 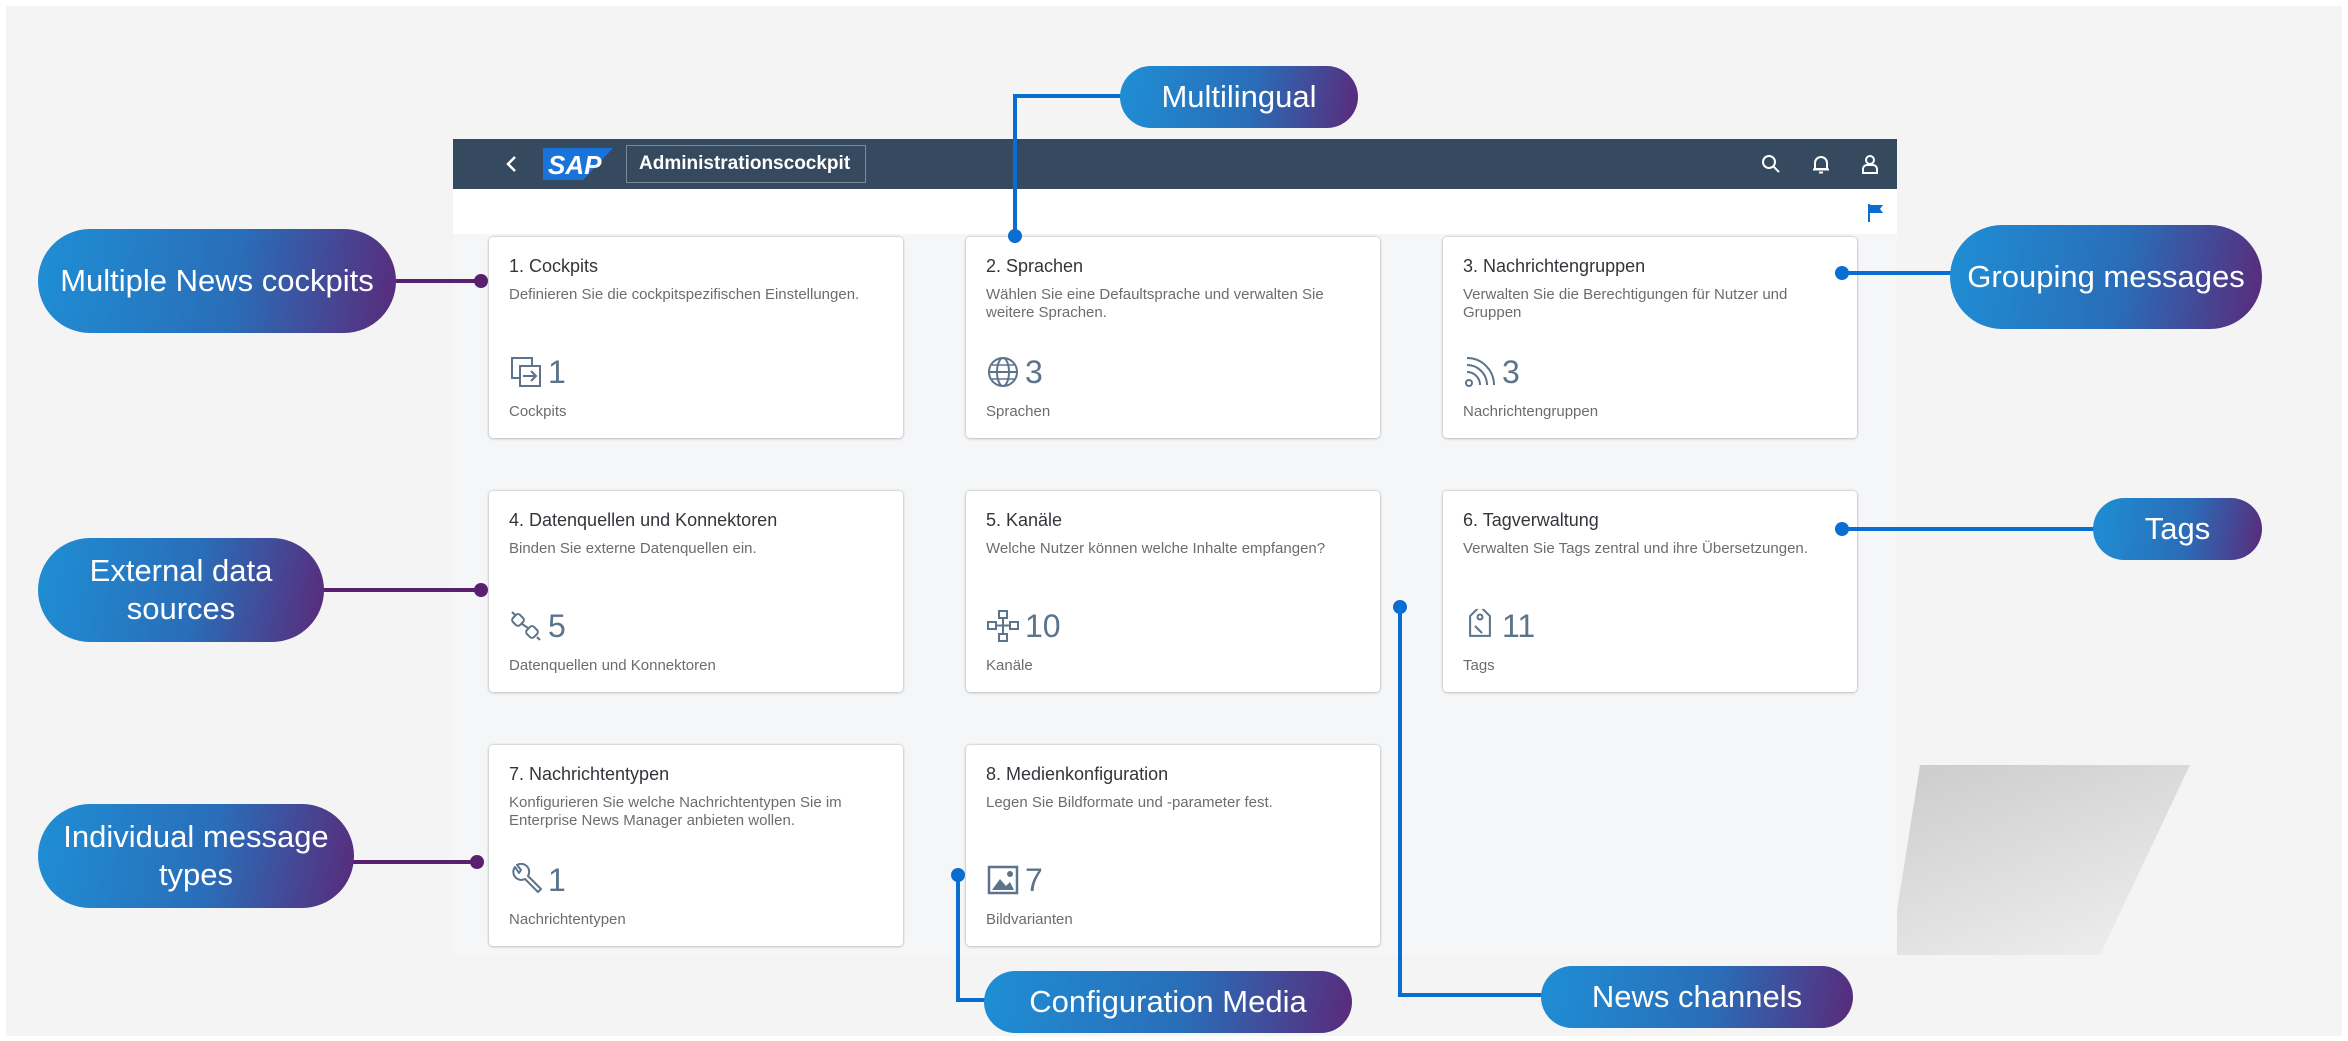 I want to click on callout-grouping-messages: Grouping messages, so click(x=2106, y=277).